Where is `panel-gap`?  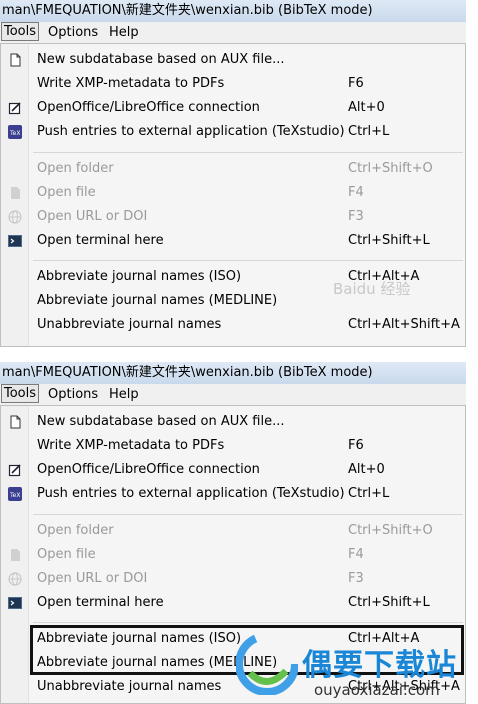
panel-gap is located at coordinates (239, 354).